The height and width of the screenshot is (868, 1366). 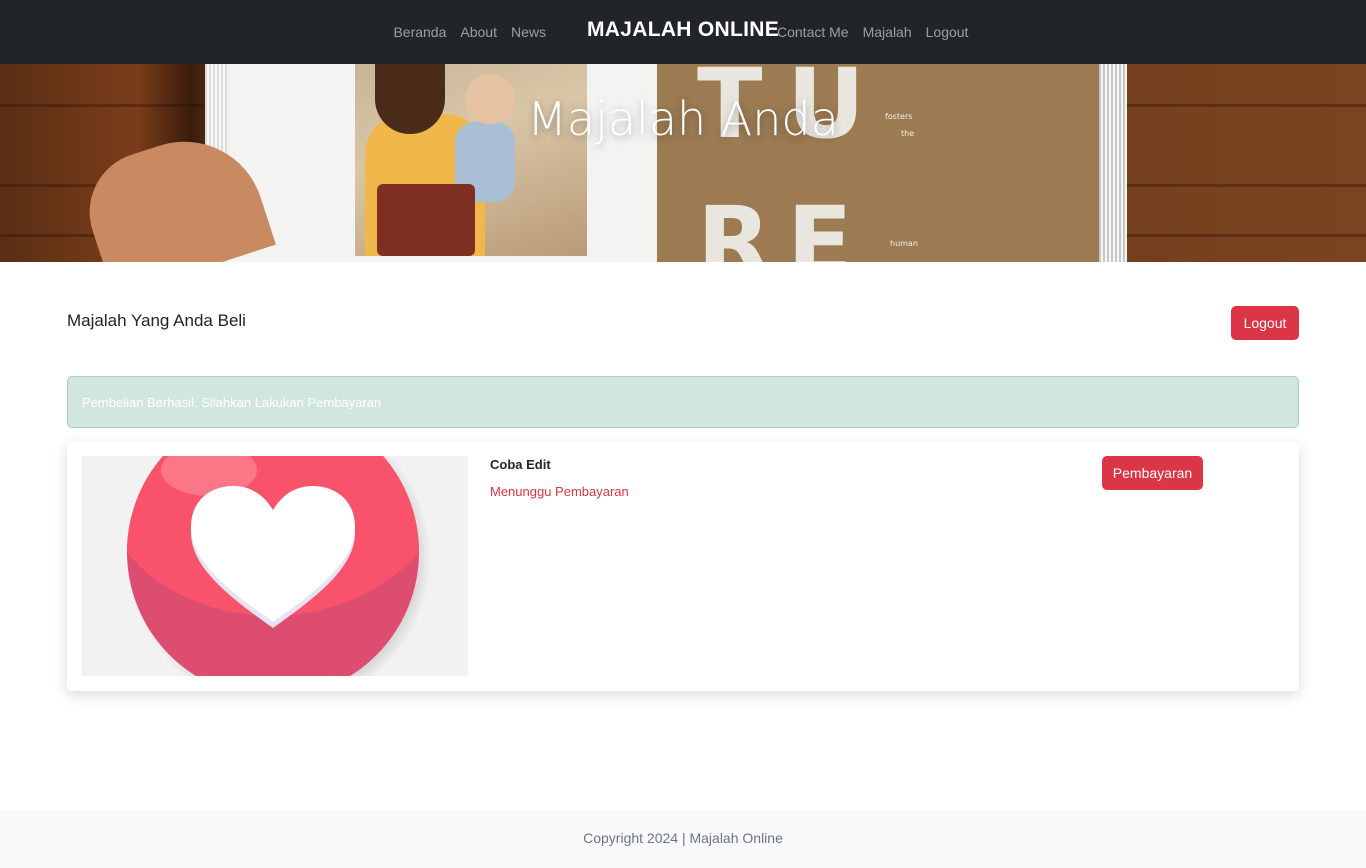 What do you see at coordinates (734, 224) in the screenshot?
I see `magazine-letter: R` at bounding box center [734, 224].